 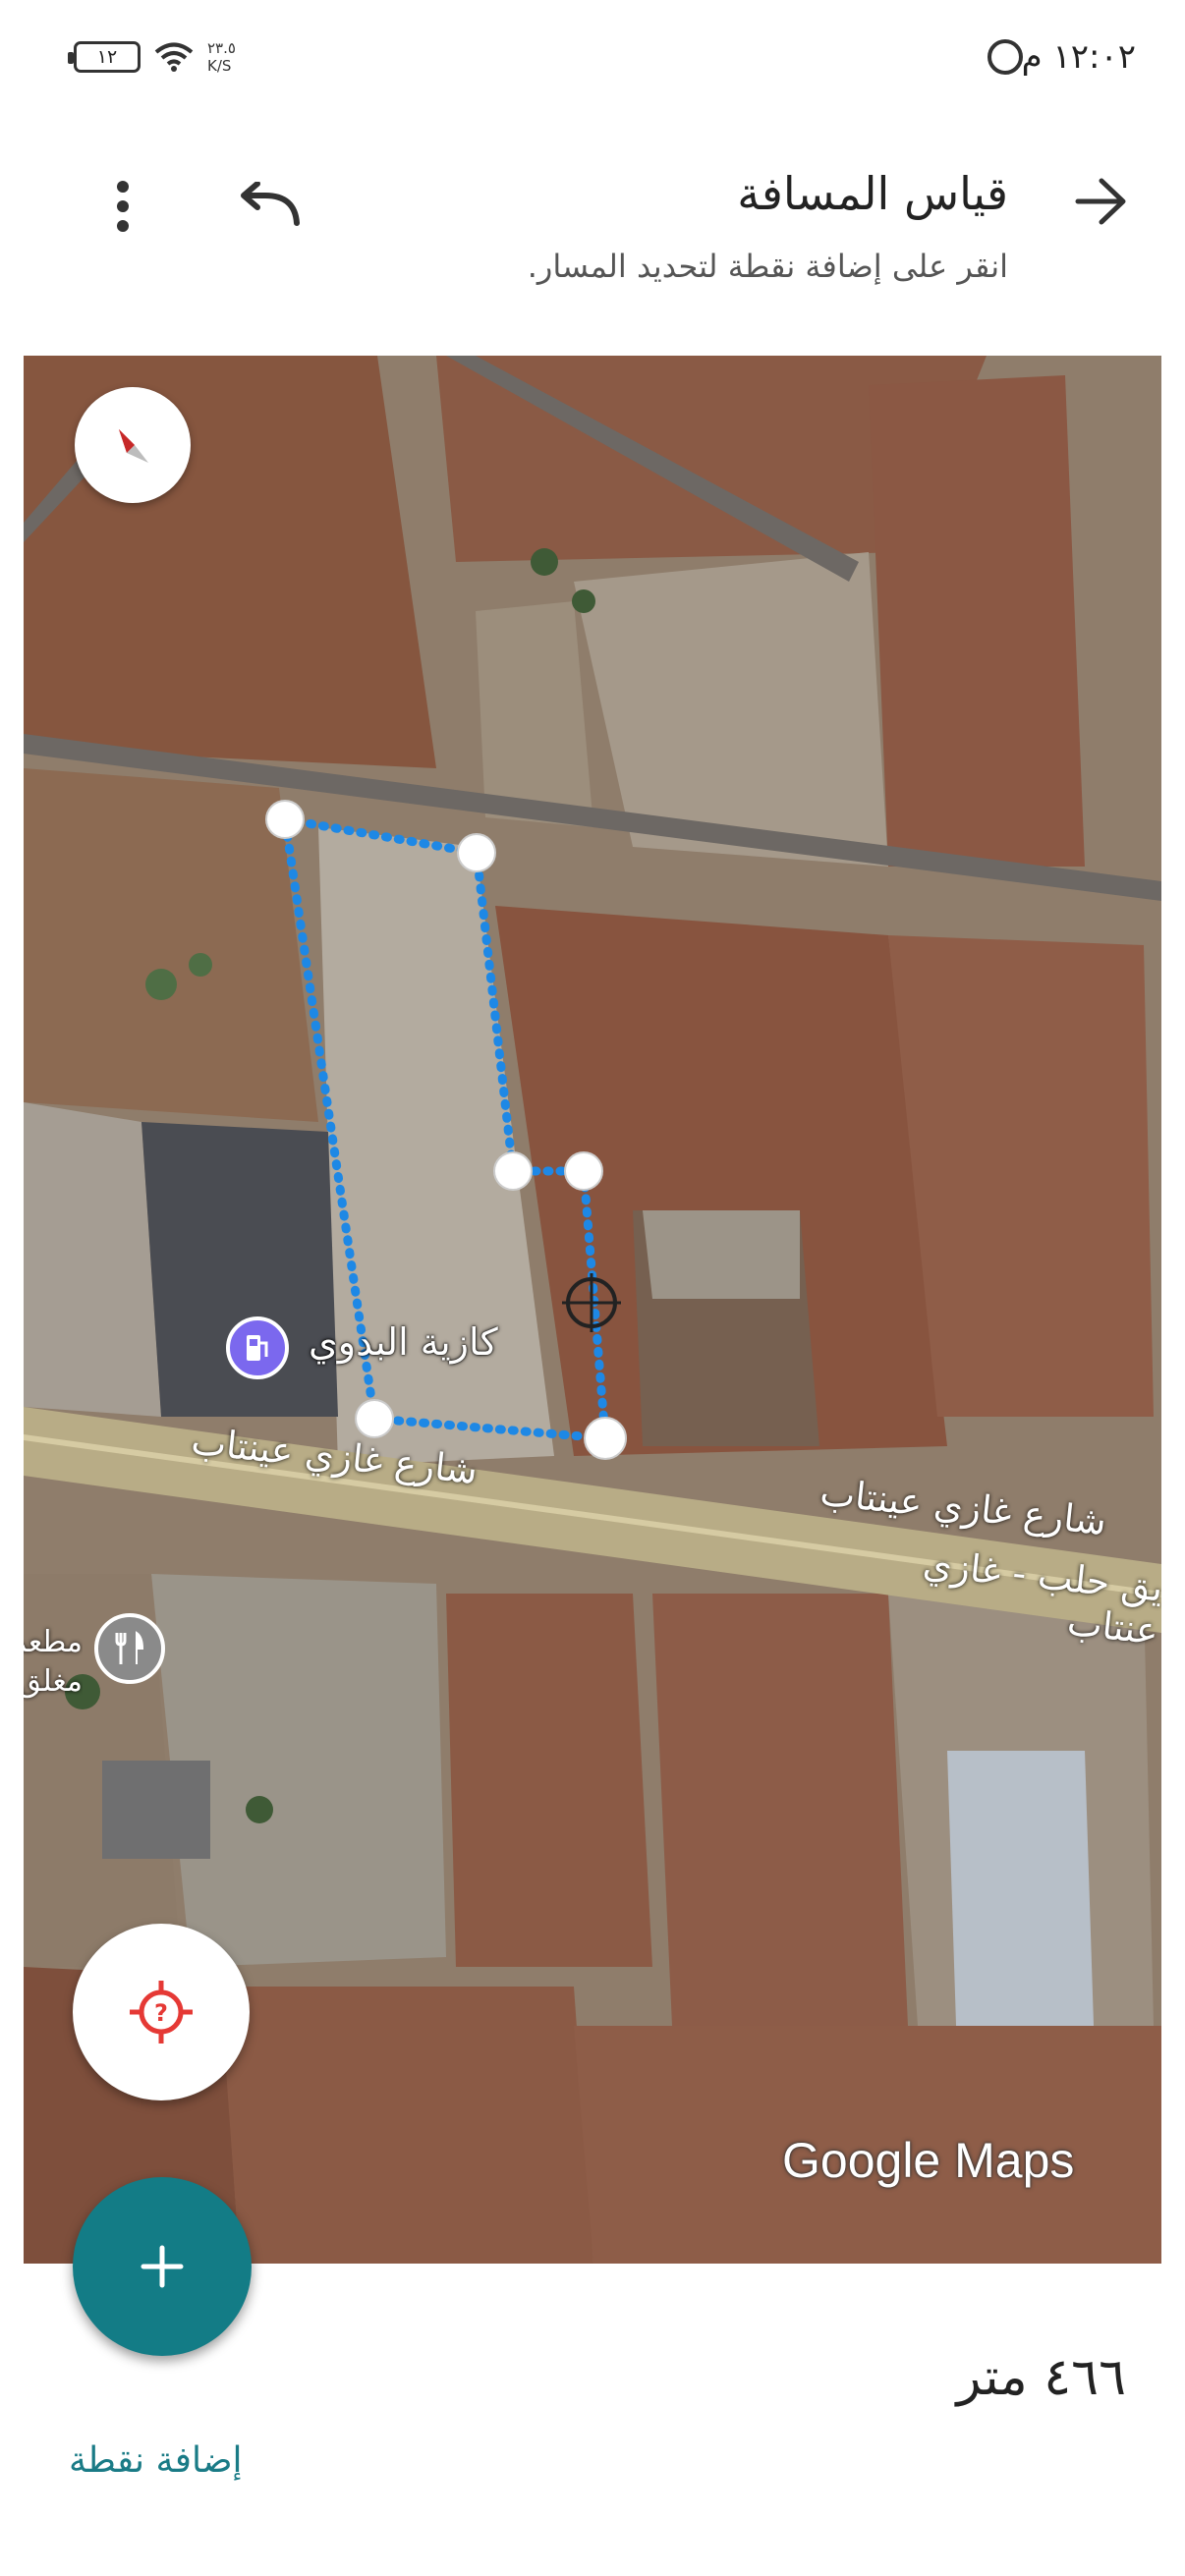 I want to click on back-button, so click(x=1102, y=201).